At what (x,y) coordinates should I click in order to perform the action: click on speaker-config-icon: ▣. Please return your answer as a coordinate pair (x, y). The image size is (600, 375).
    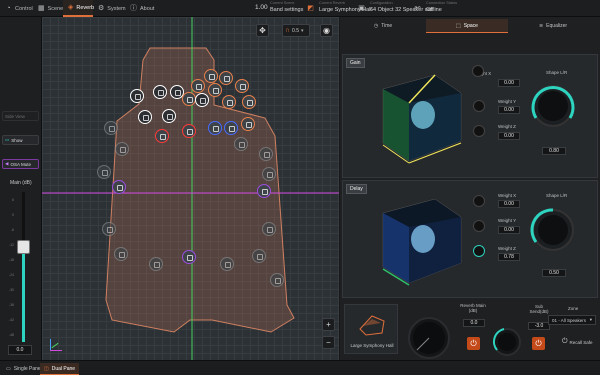
    Looking at the image, I should click on (361, 8).